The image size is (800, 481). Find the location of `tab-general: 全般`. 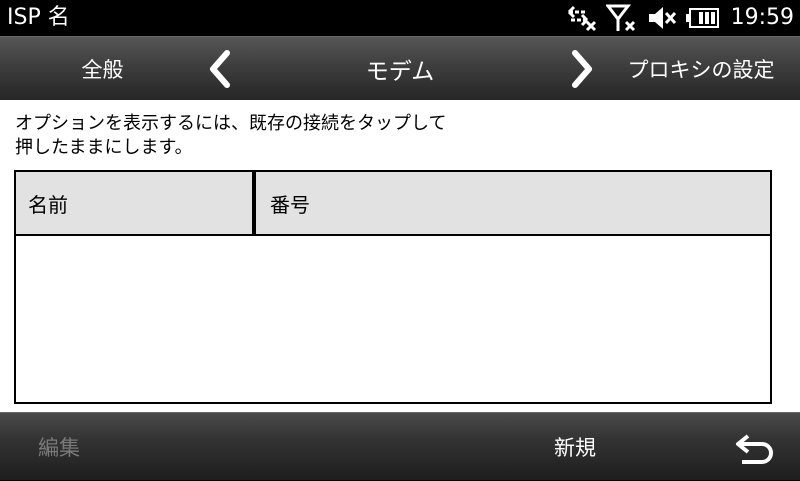

tab-general: 全般 is located at coordinates (102, 69).